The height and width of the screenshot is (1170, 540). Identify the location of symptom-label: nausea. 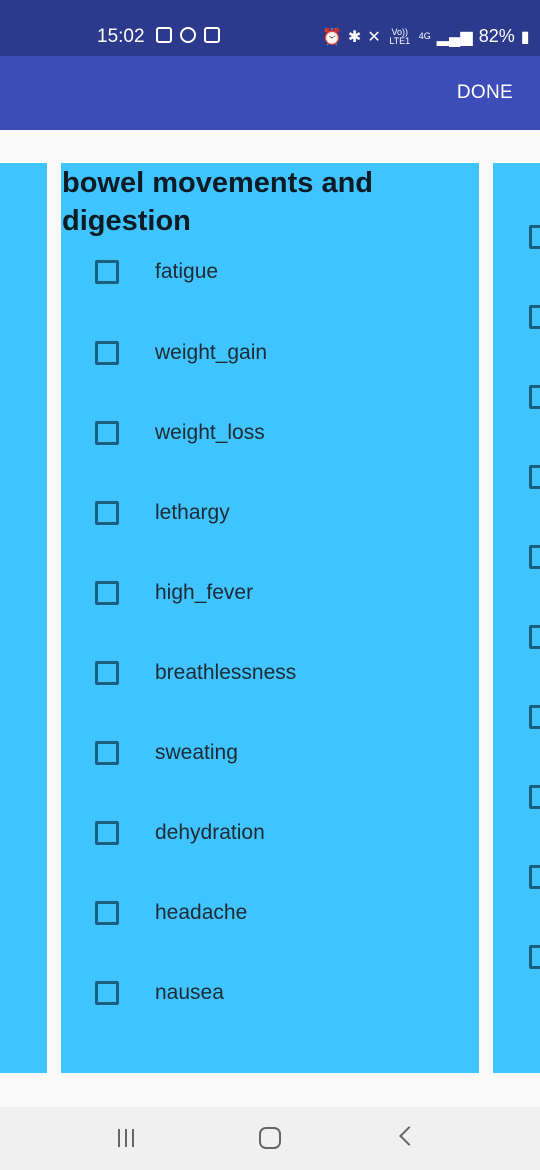
(189, 992).